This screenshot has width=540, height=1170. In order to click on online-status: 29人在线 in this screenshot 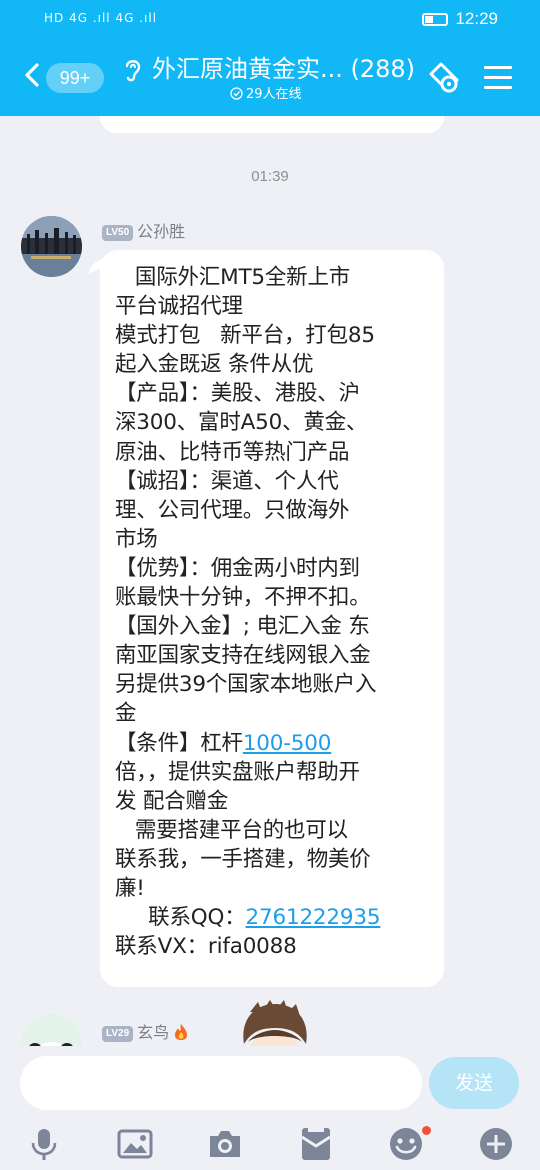, I will do `click(266, 95)`.